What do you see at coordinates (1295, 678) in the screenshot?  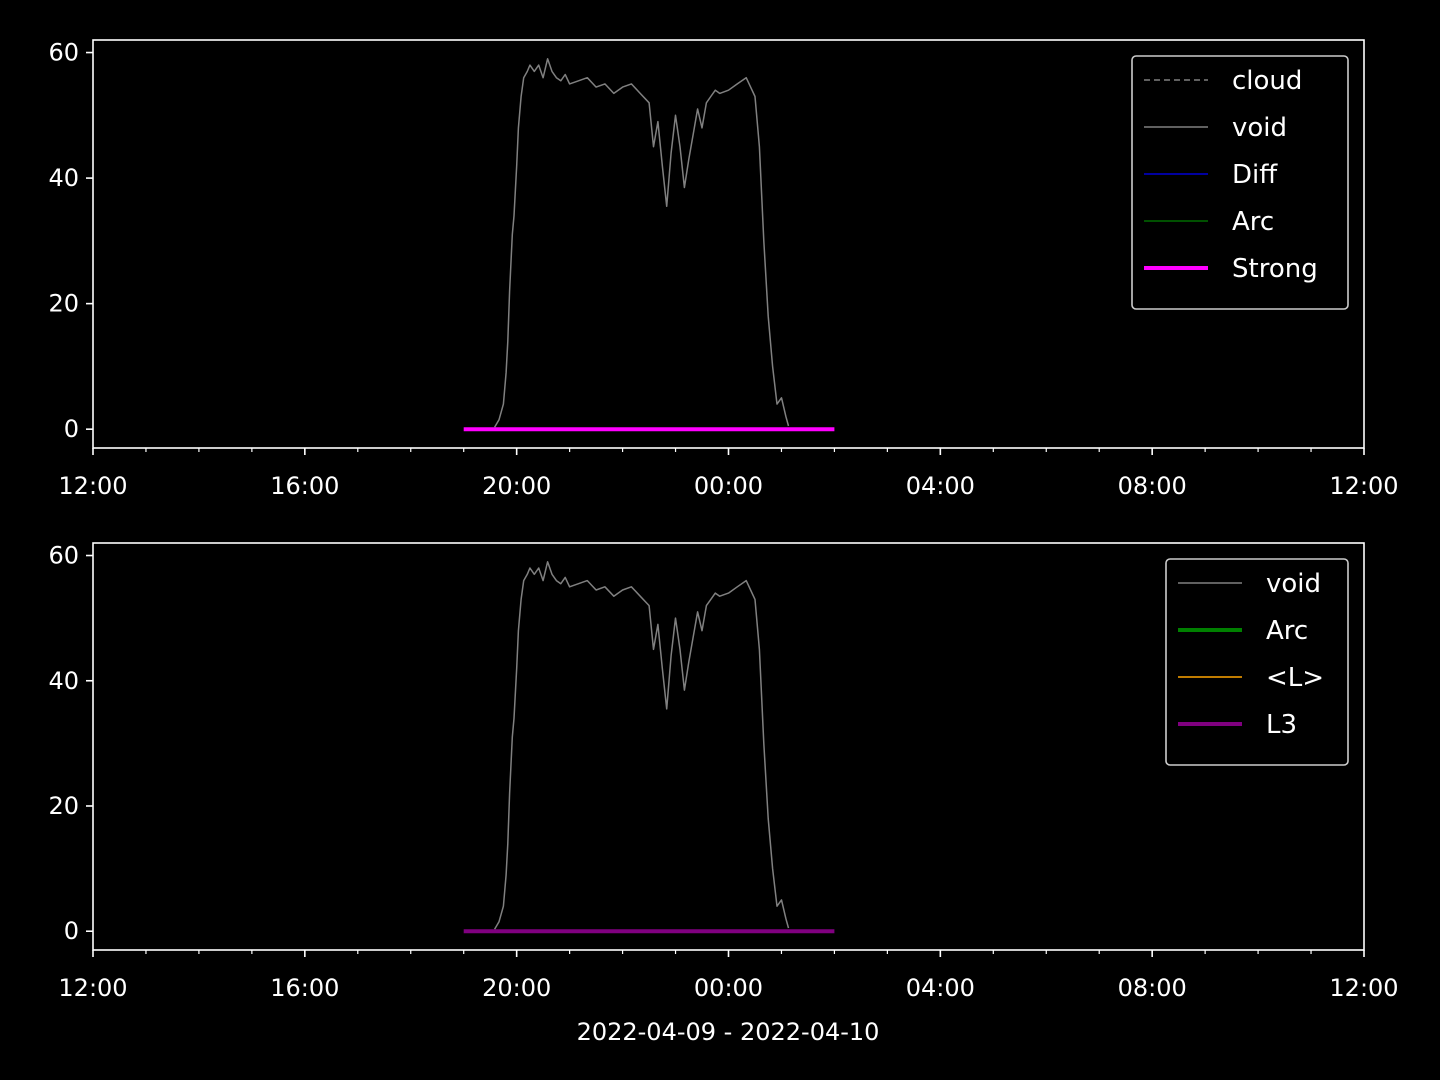 I see `legend-label: <L>` at bounding box center [1295, 678].